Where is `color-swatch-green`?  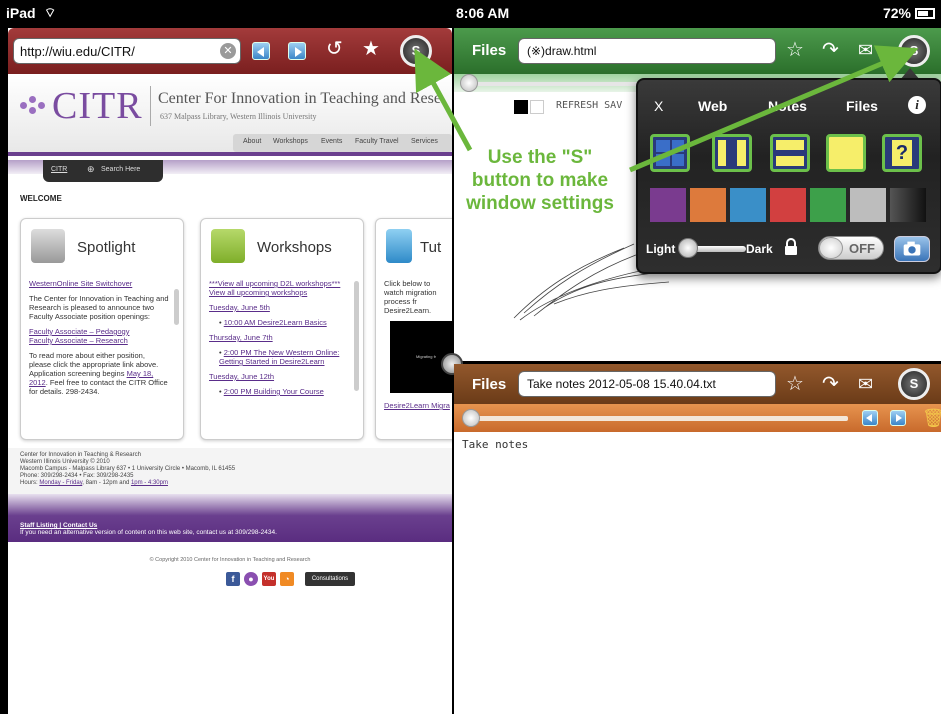 color-swatch-green is located at coordinates (828, 205).